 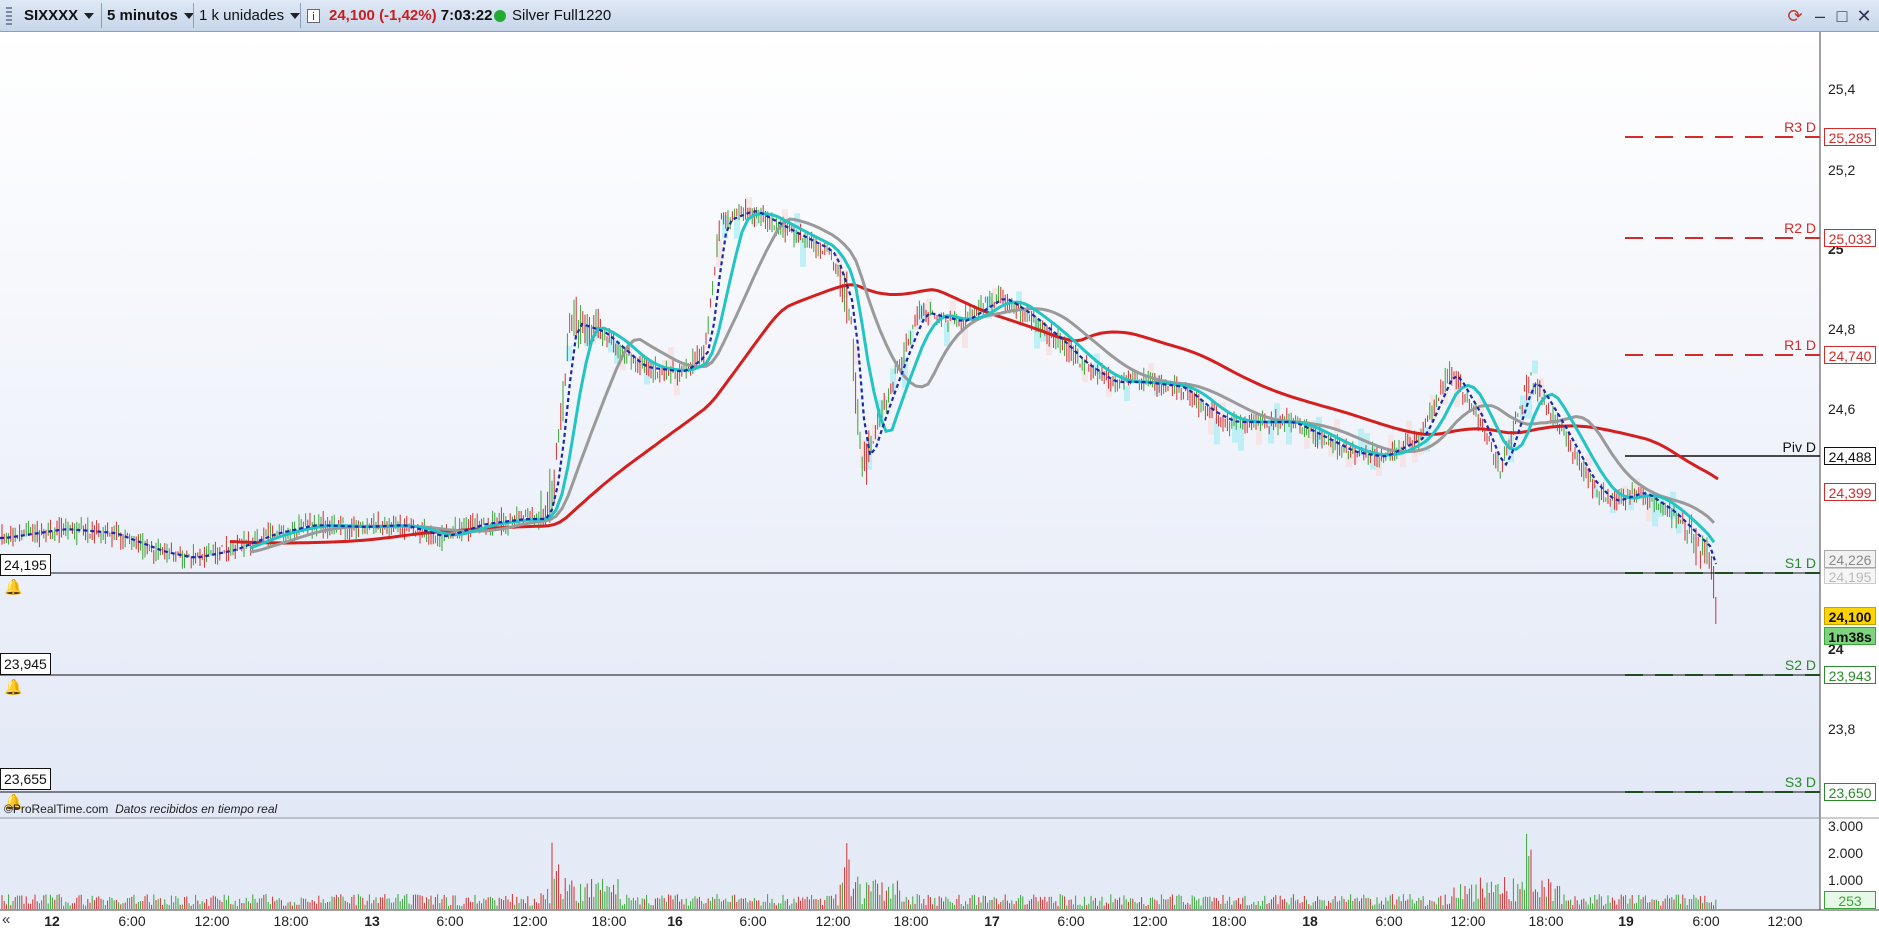 What do you see at coordinates (992, 921) in the screenshot?
I see `time-axis-label: 17` at bounding box center [992, 921].